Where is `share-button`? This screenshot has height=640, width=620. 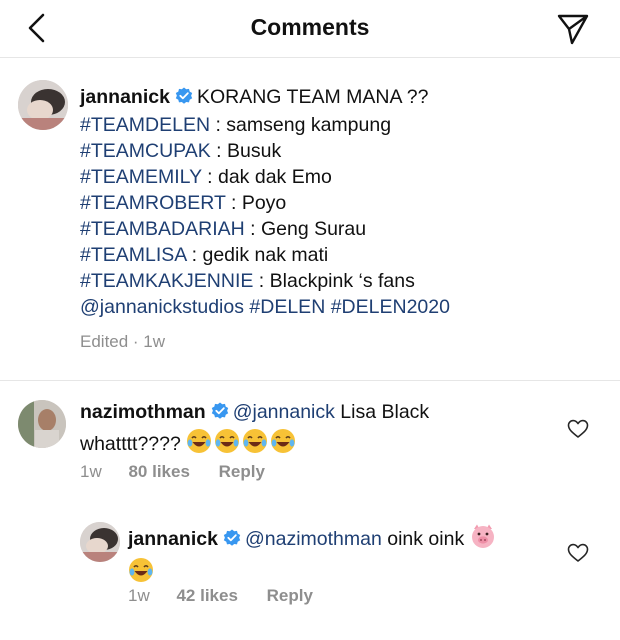
share-button is located at coordinates (573, 29).